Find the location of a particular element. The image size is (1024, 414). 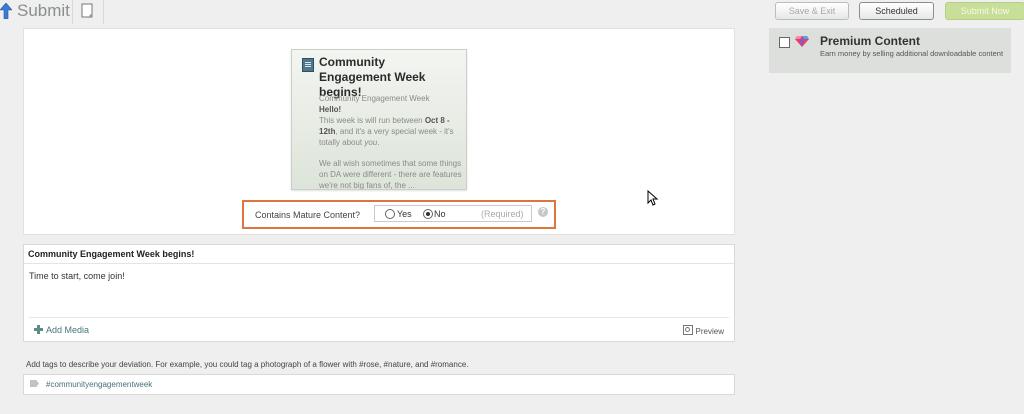

document-tab is located at coordinates (88, 12).